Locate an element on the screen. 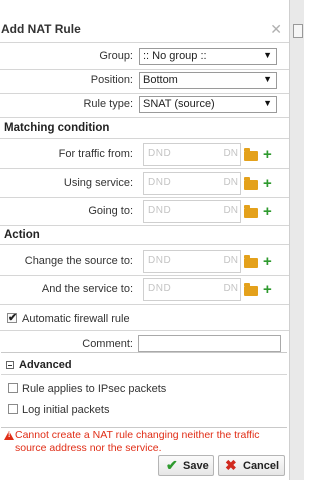 The width and height of the screenshot is (320, 480). using-service-label: Using service: is located at coordinates (98, 183).